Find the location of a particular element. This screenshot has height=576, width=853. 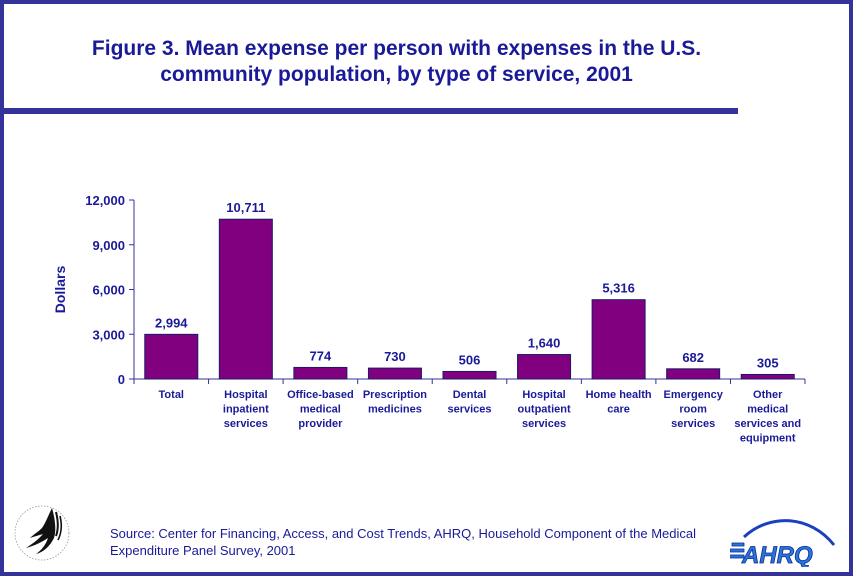

y-tick-label: 9,000 is located at coordinates (108, 245).